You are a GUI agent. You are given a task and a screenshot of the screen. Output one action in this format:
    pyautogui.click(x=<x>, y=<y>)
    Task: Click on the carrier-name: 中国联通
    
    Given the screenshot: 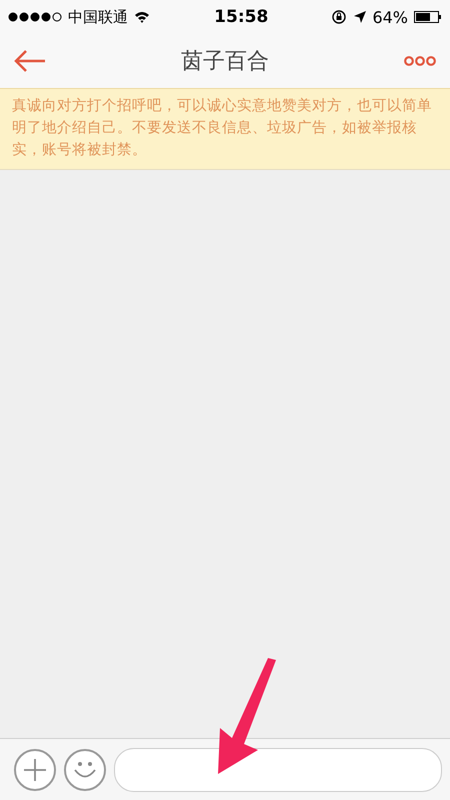 What is the action you would take?
    pyautogui.click(x=98, y=17)
    